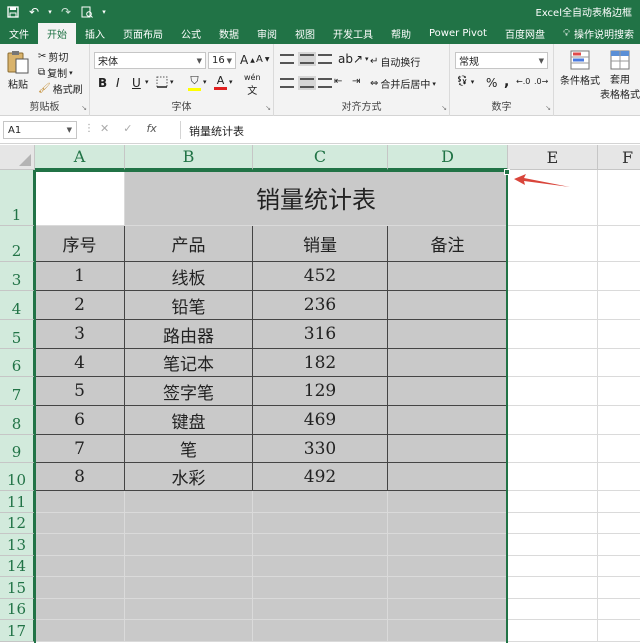 The width and height of the screenshot is (640, 643). I want to click on row-header-7: 7, so click(17, 391).